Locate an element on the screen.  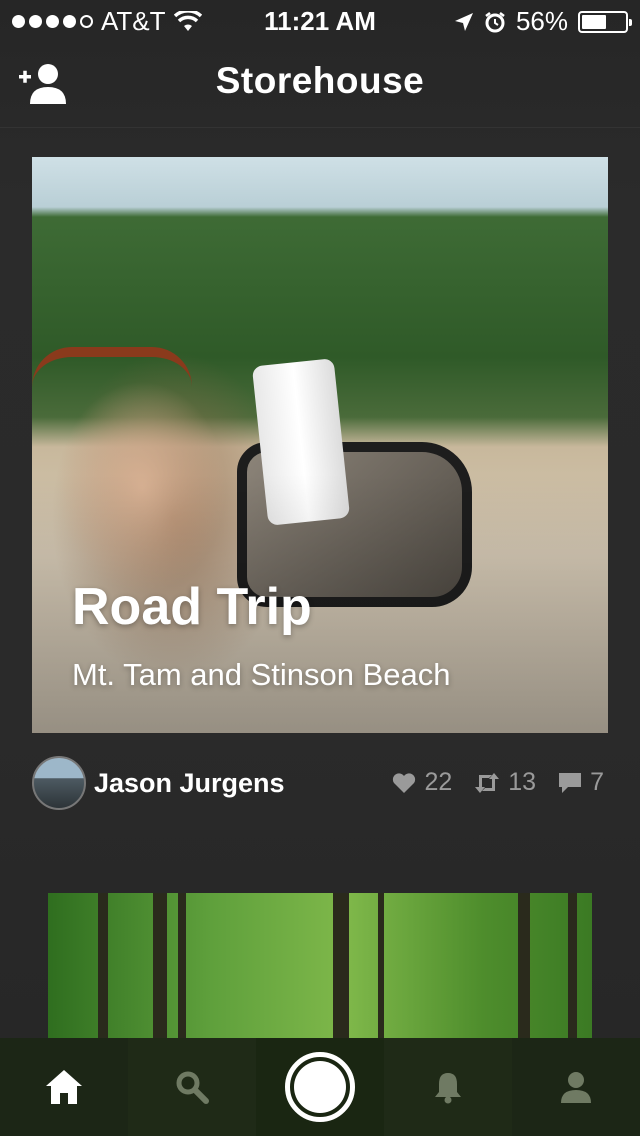
app-title: Storehouse is located at coordinates (320, 80).